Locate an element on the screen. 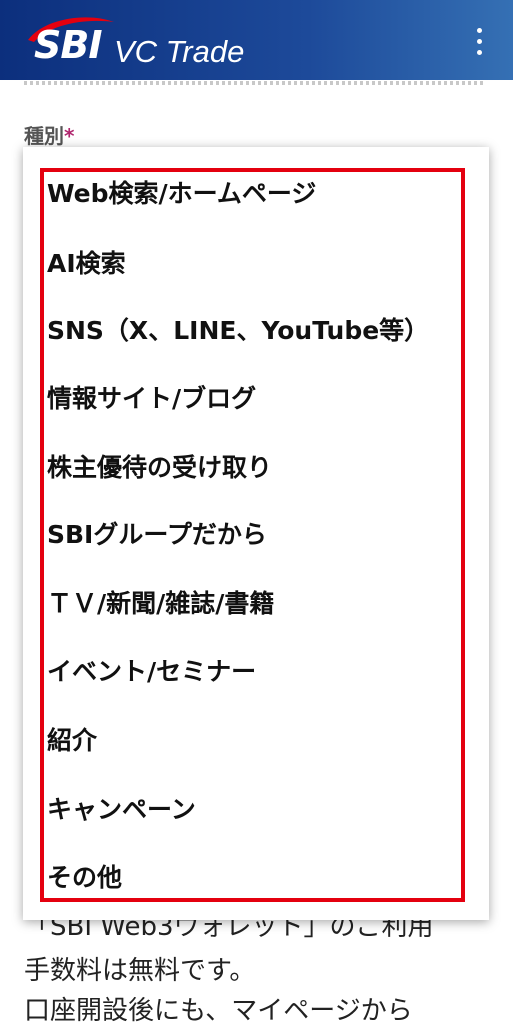 The height and width of the screenshot is (1026, 513). type-field-label-text: 種別 is located at coordinates (44, 136).